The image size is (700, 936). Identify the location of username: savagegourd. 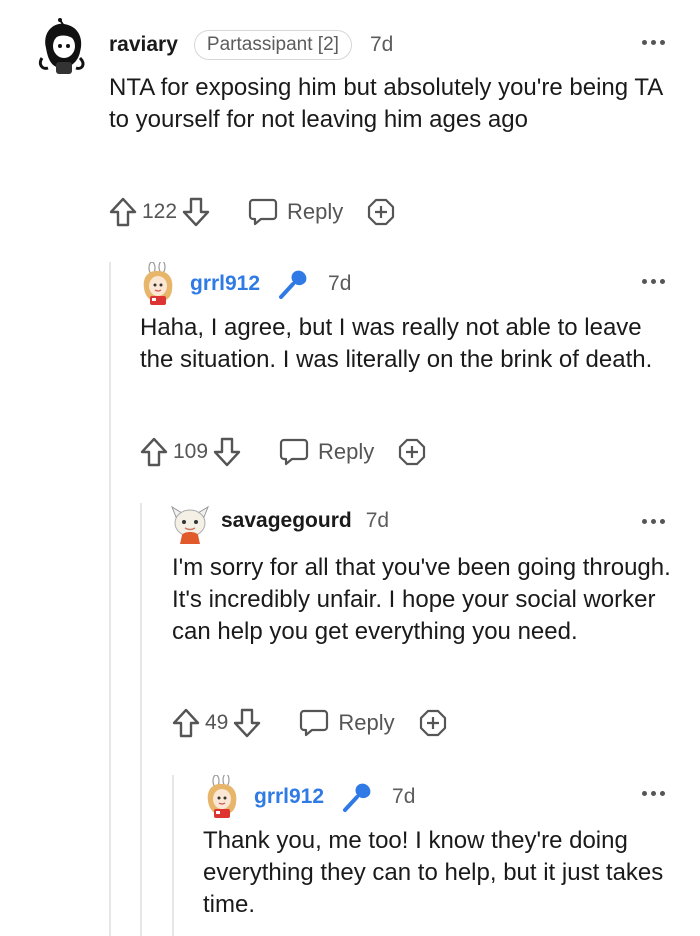
(286, 521).